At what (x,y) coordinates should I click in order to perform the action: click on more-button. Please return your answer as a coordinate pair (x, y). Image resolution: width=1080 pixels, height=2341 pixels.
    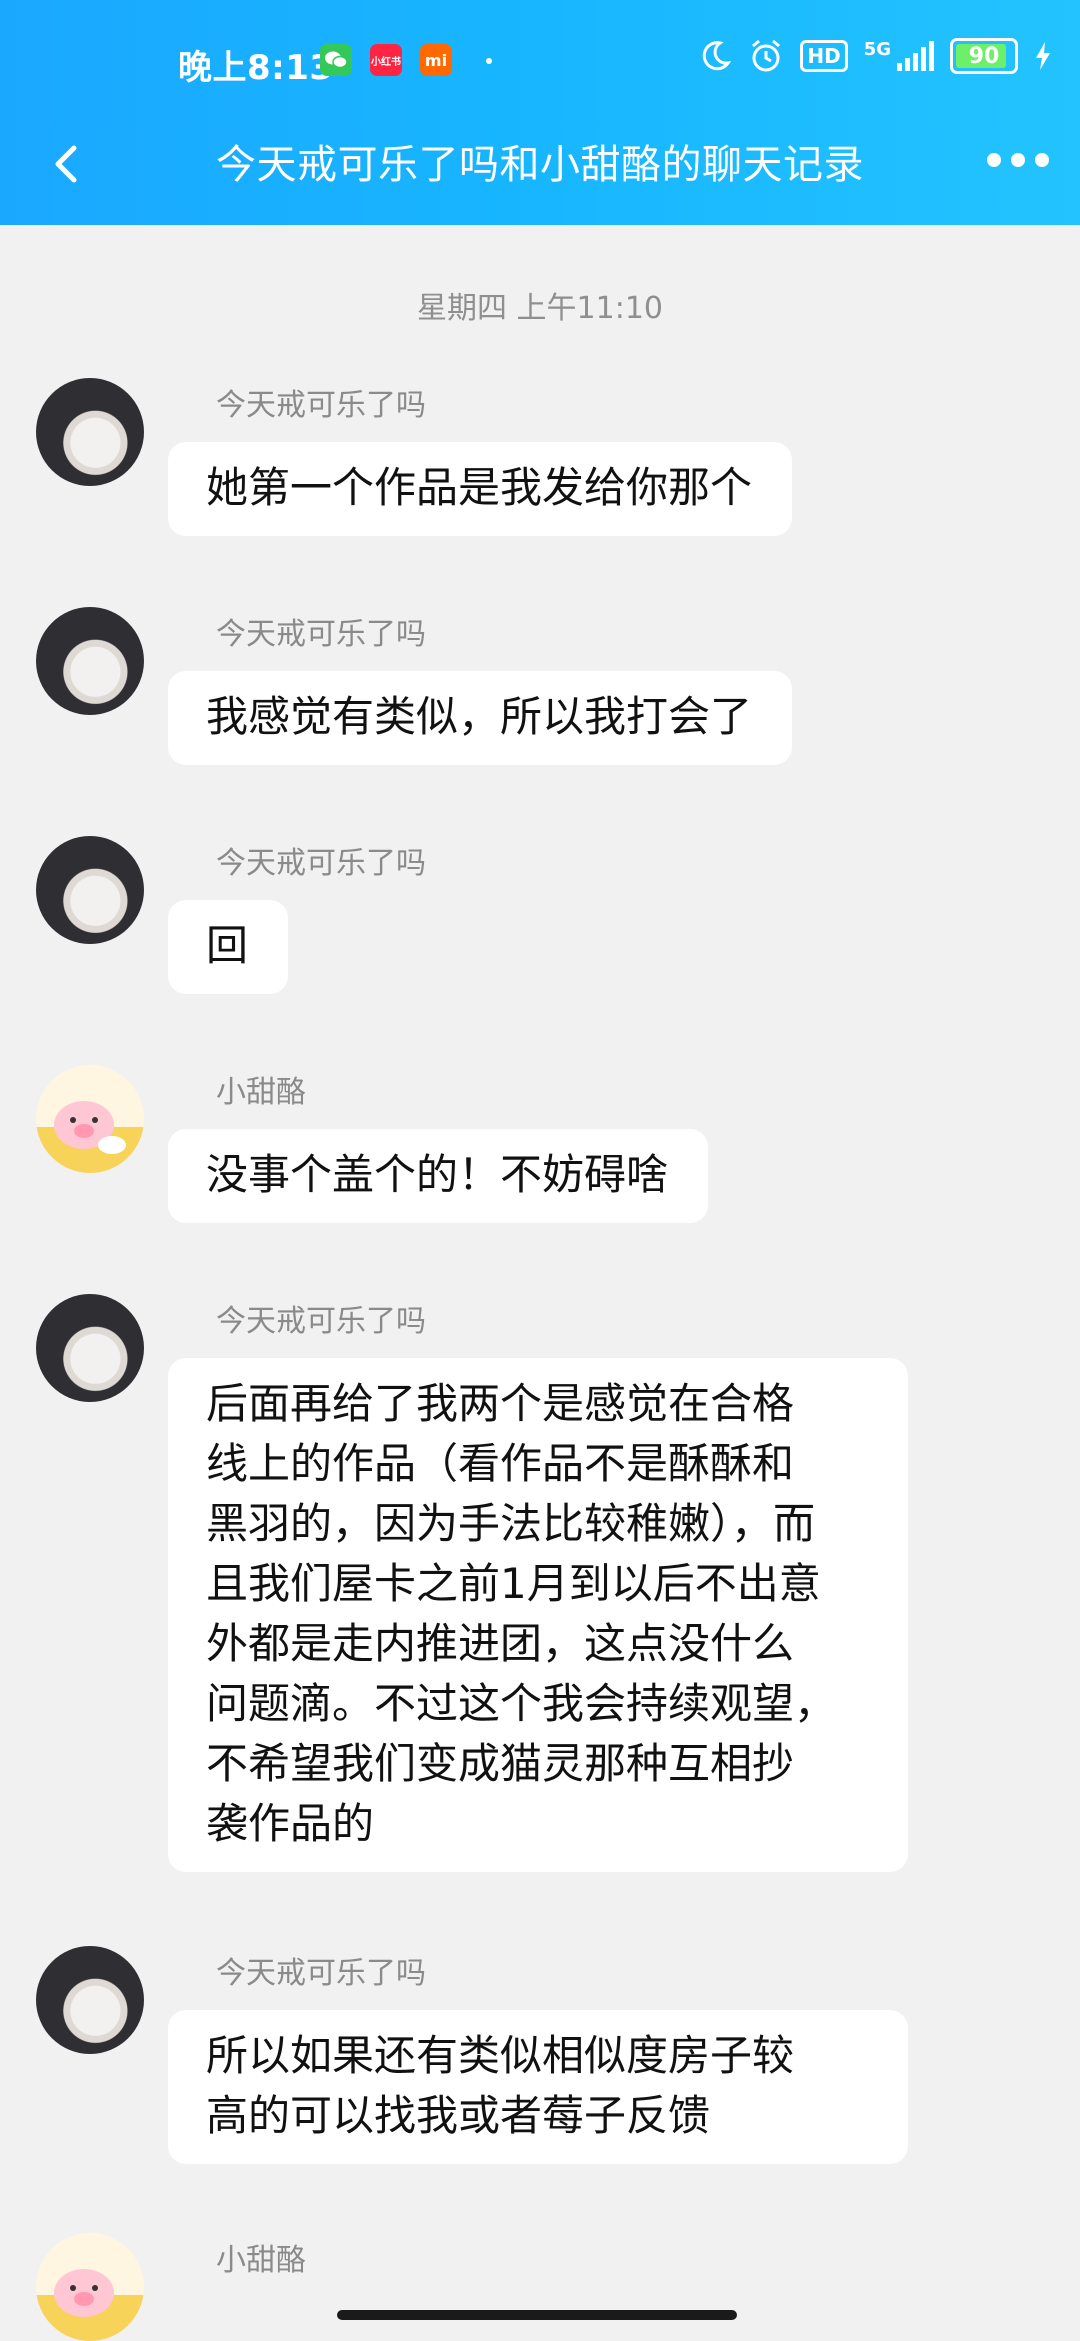
    Looking at the image, I should click on (1018, 160).